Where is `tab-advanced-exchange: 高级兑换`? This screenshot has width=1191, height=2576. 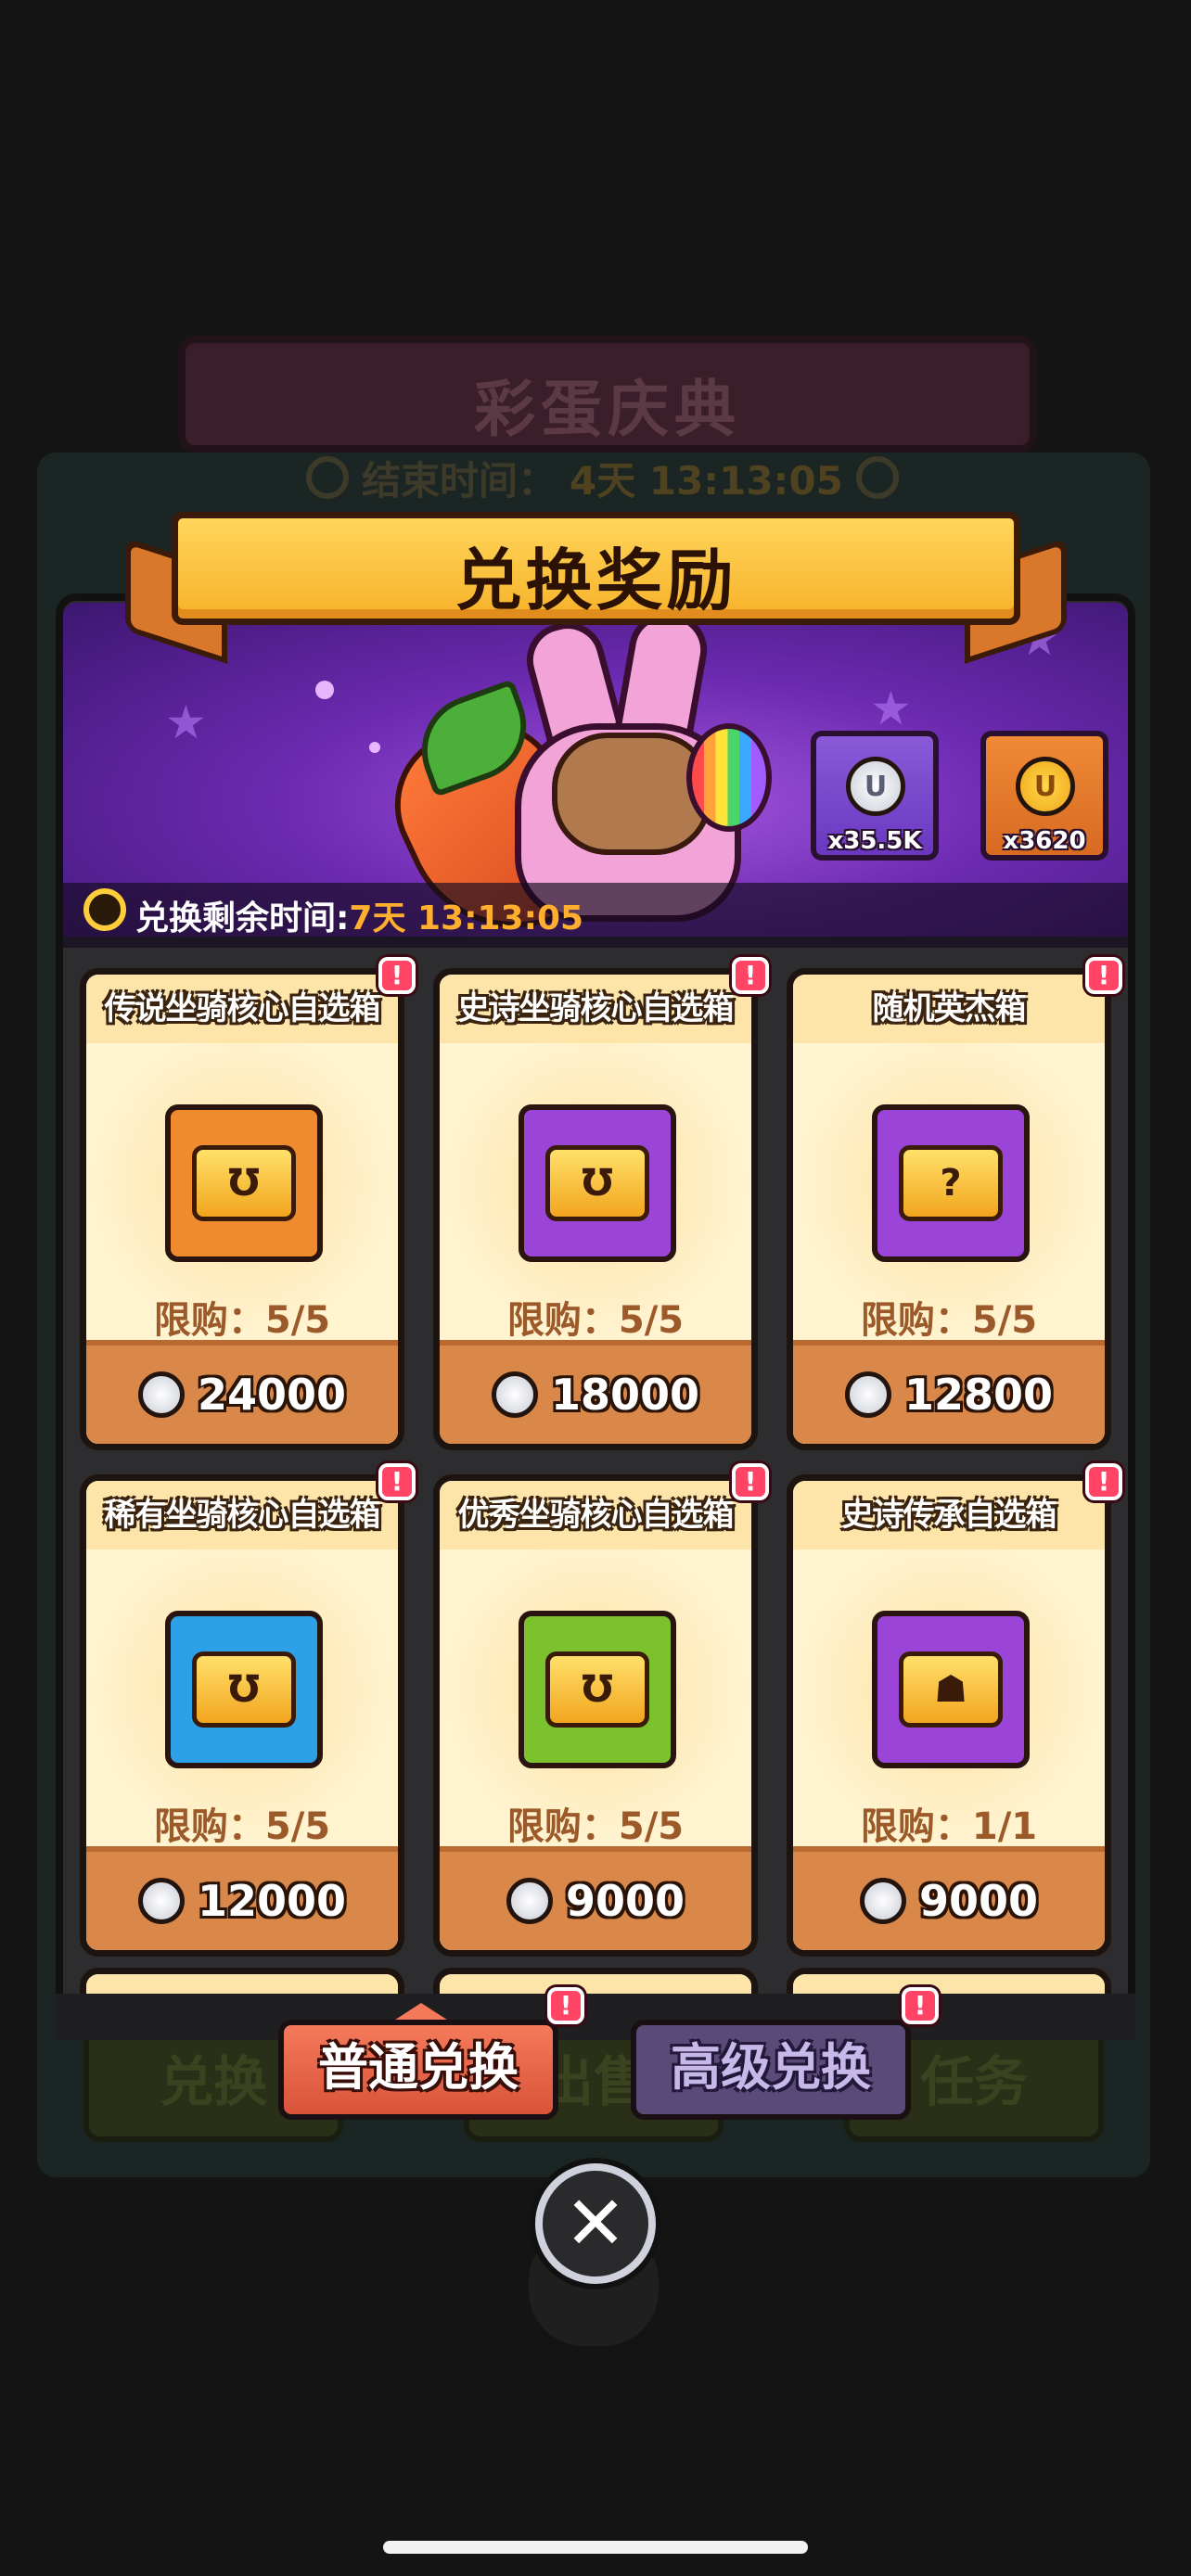 tab-advanced-exchange: 高级兑换 is located at coordinates (771, 2070).